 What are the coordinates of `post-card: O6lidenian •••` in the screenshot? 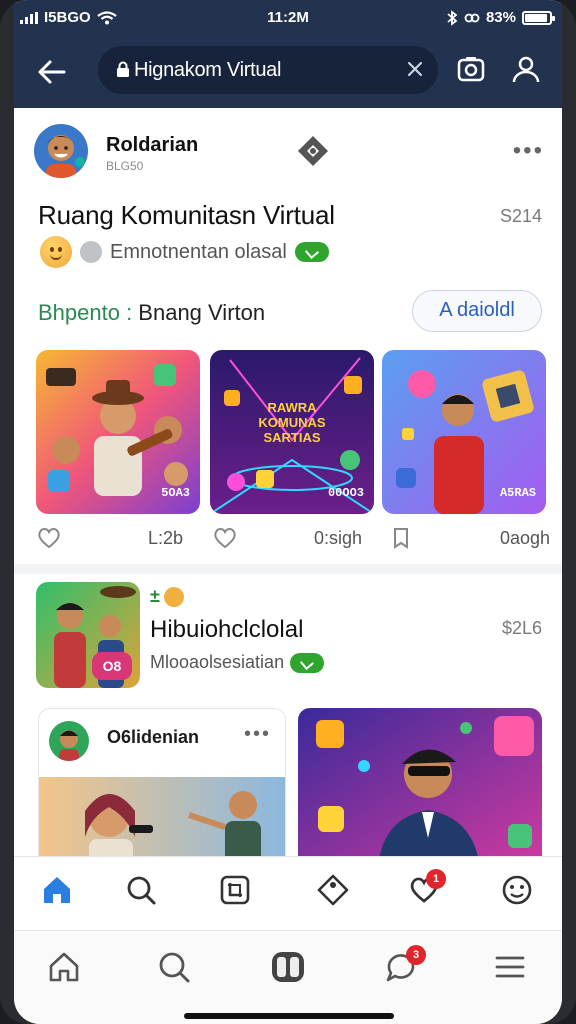 It's located at (162, 782).